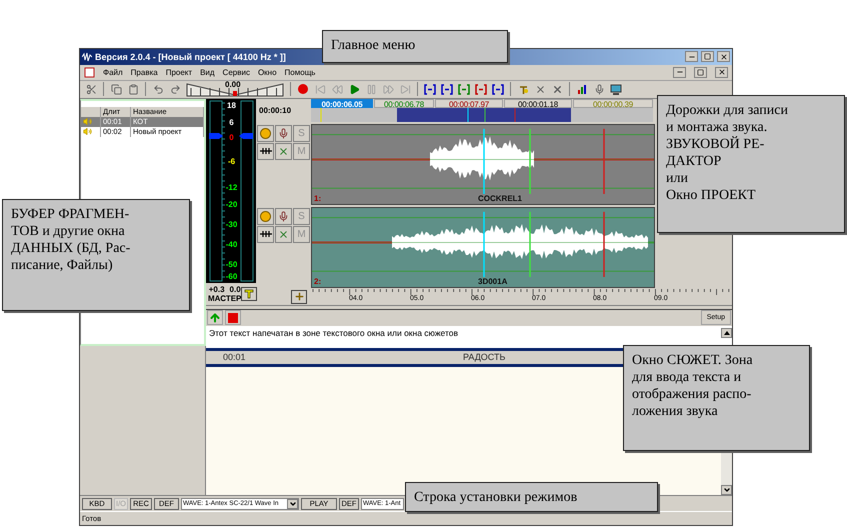 The width and height of the screenshot is (847, 530). I want to click on triangle-up-icon, so click(727, 332).